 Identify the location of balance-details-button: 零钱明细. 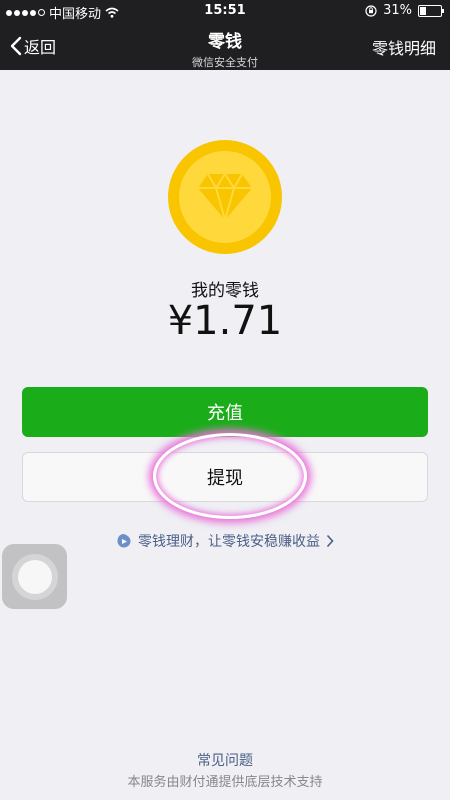
(404, 47).